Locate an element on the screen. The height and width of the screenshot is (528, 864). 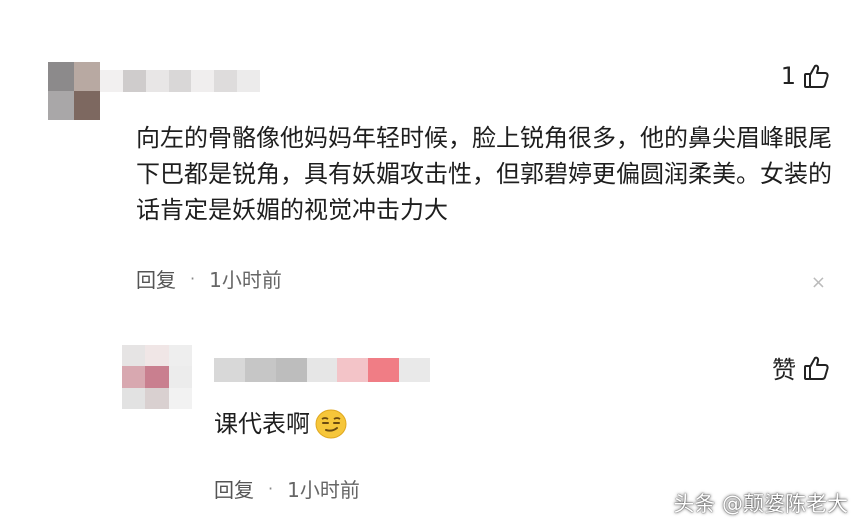
like-count: 1 is located at coordinates (788, 76).